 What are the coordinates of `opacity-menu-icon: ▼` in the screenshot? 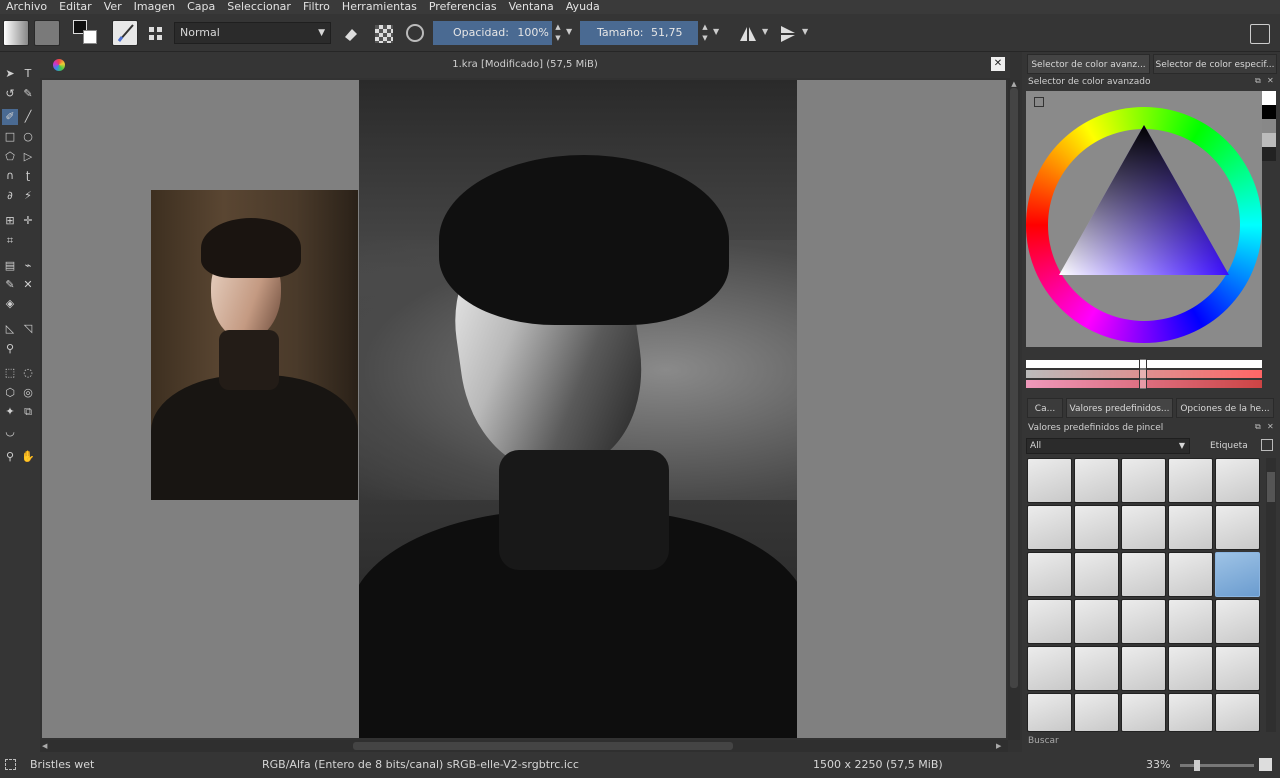 It's located at (569, 31).